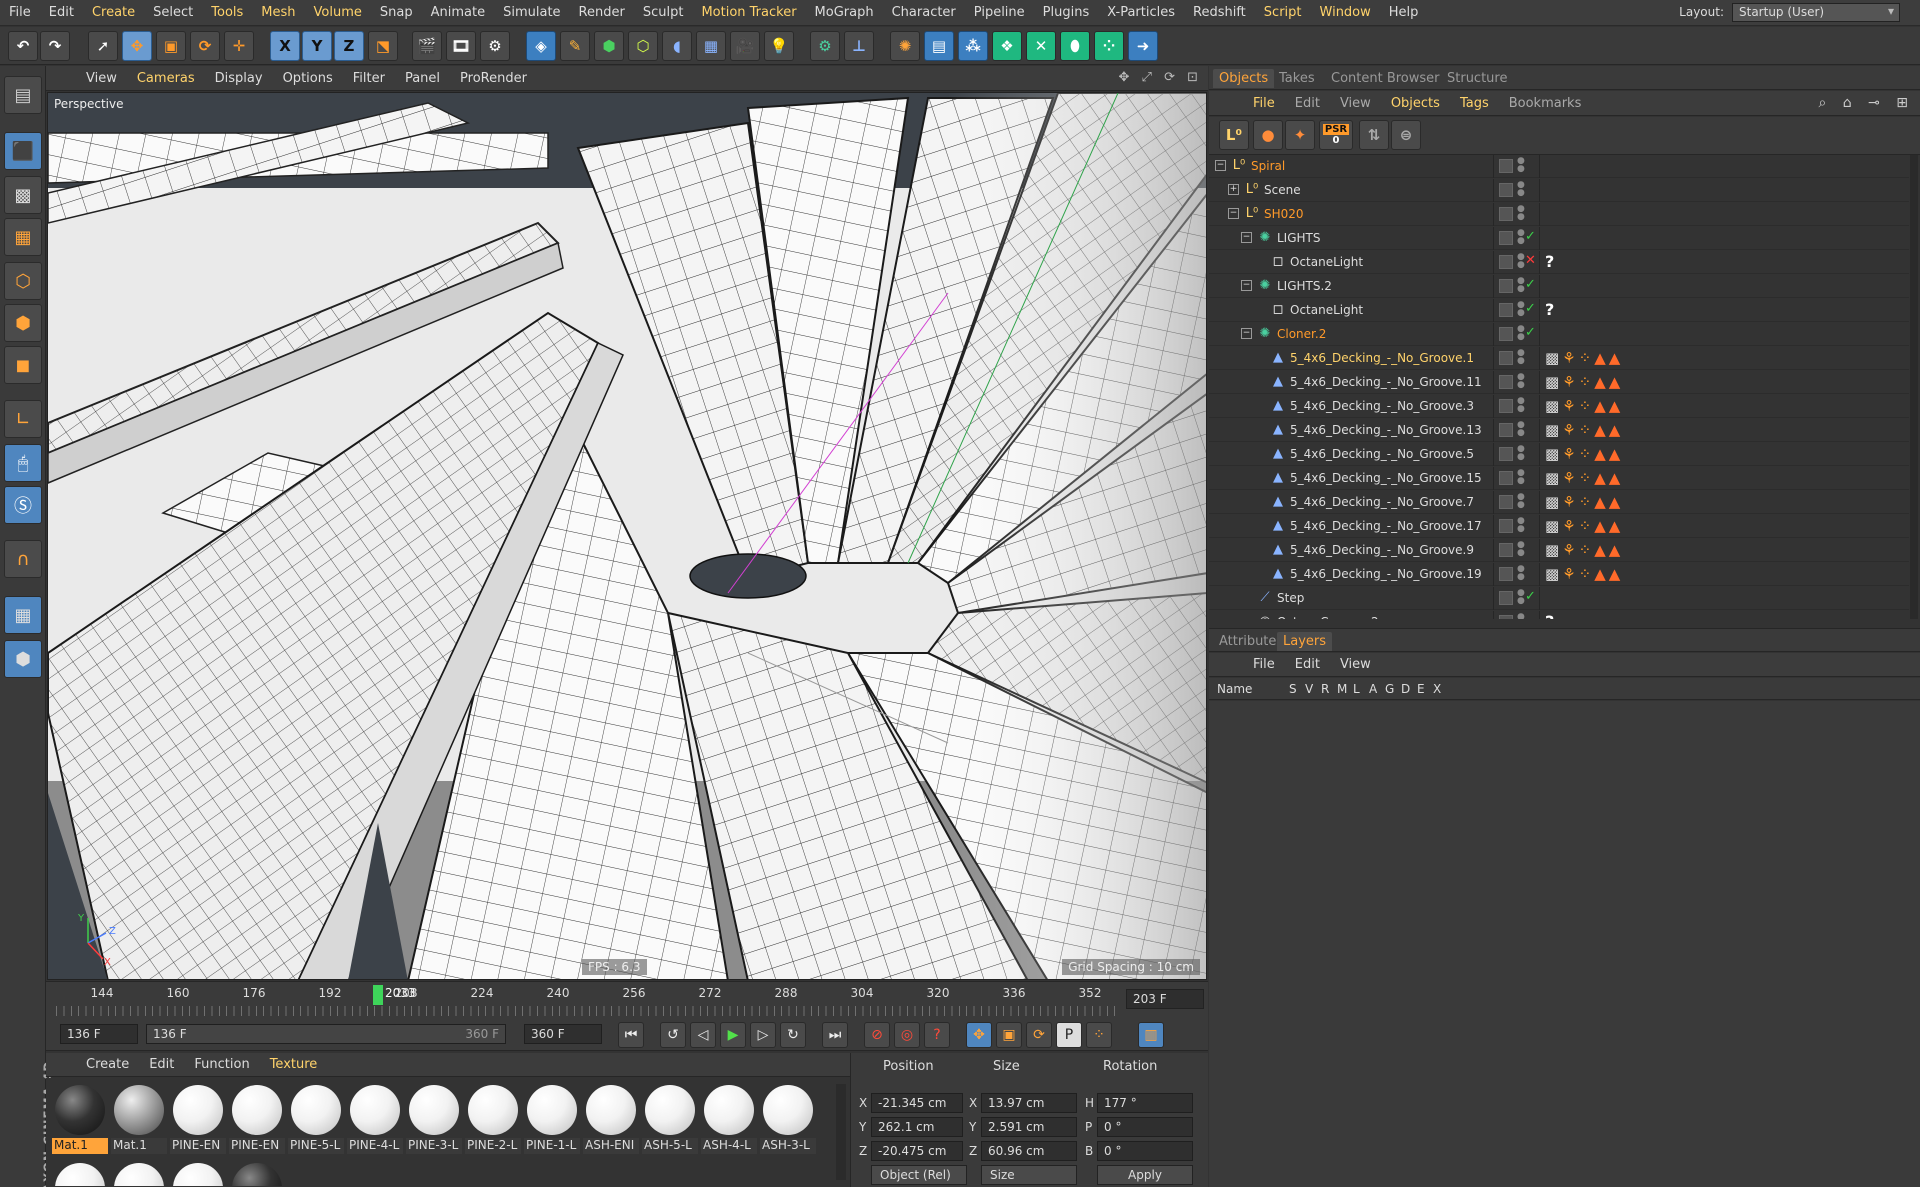  I want to click on scale-tool-icon: ▣, so click(171, 46).